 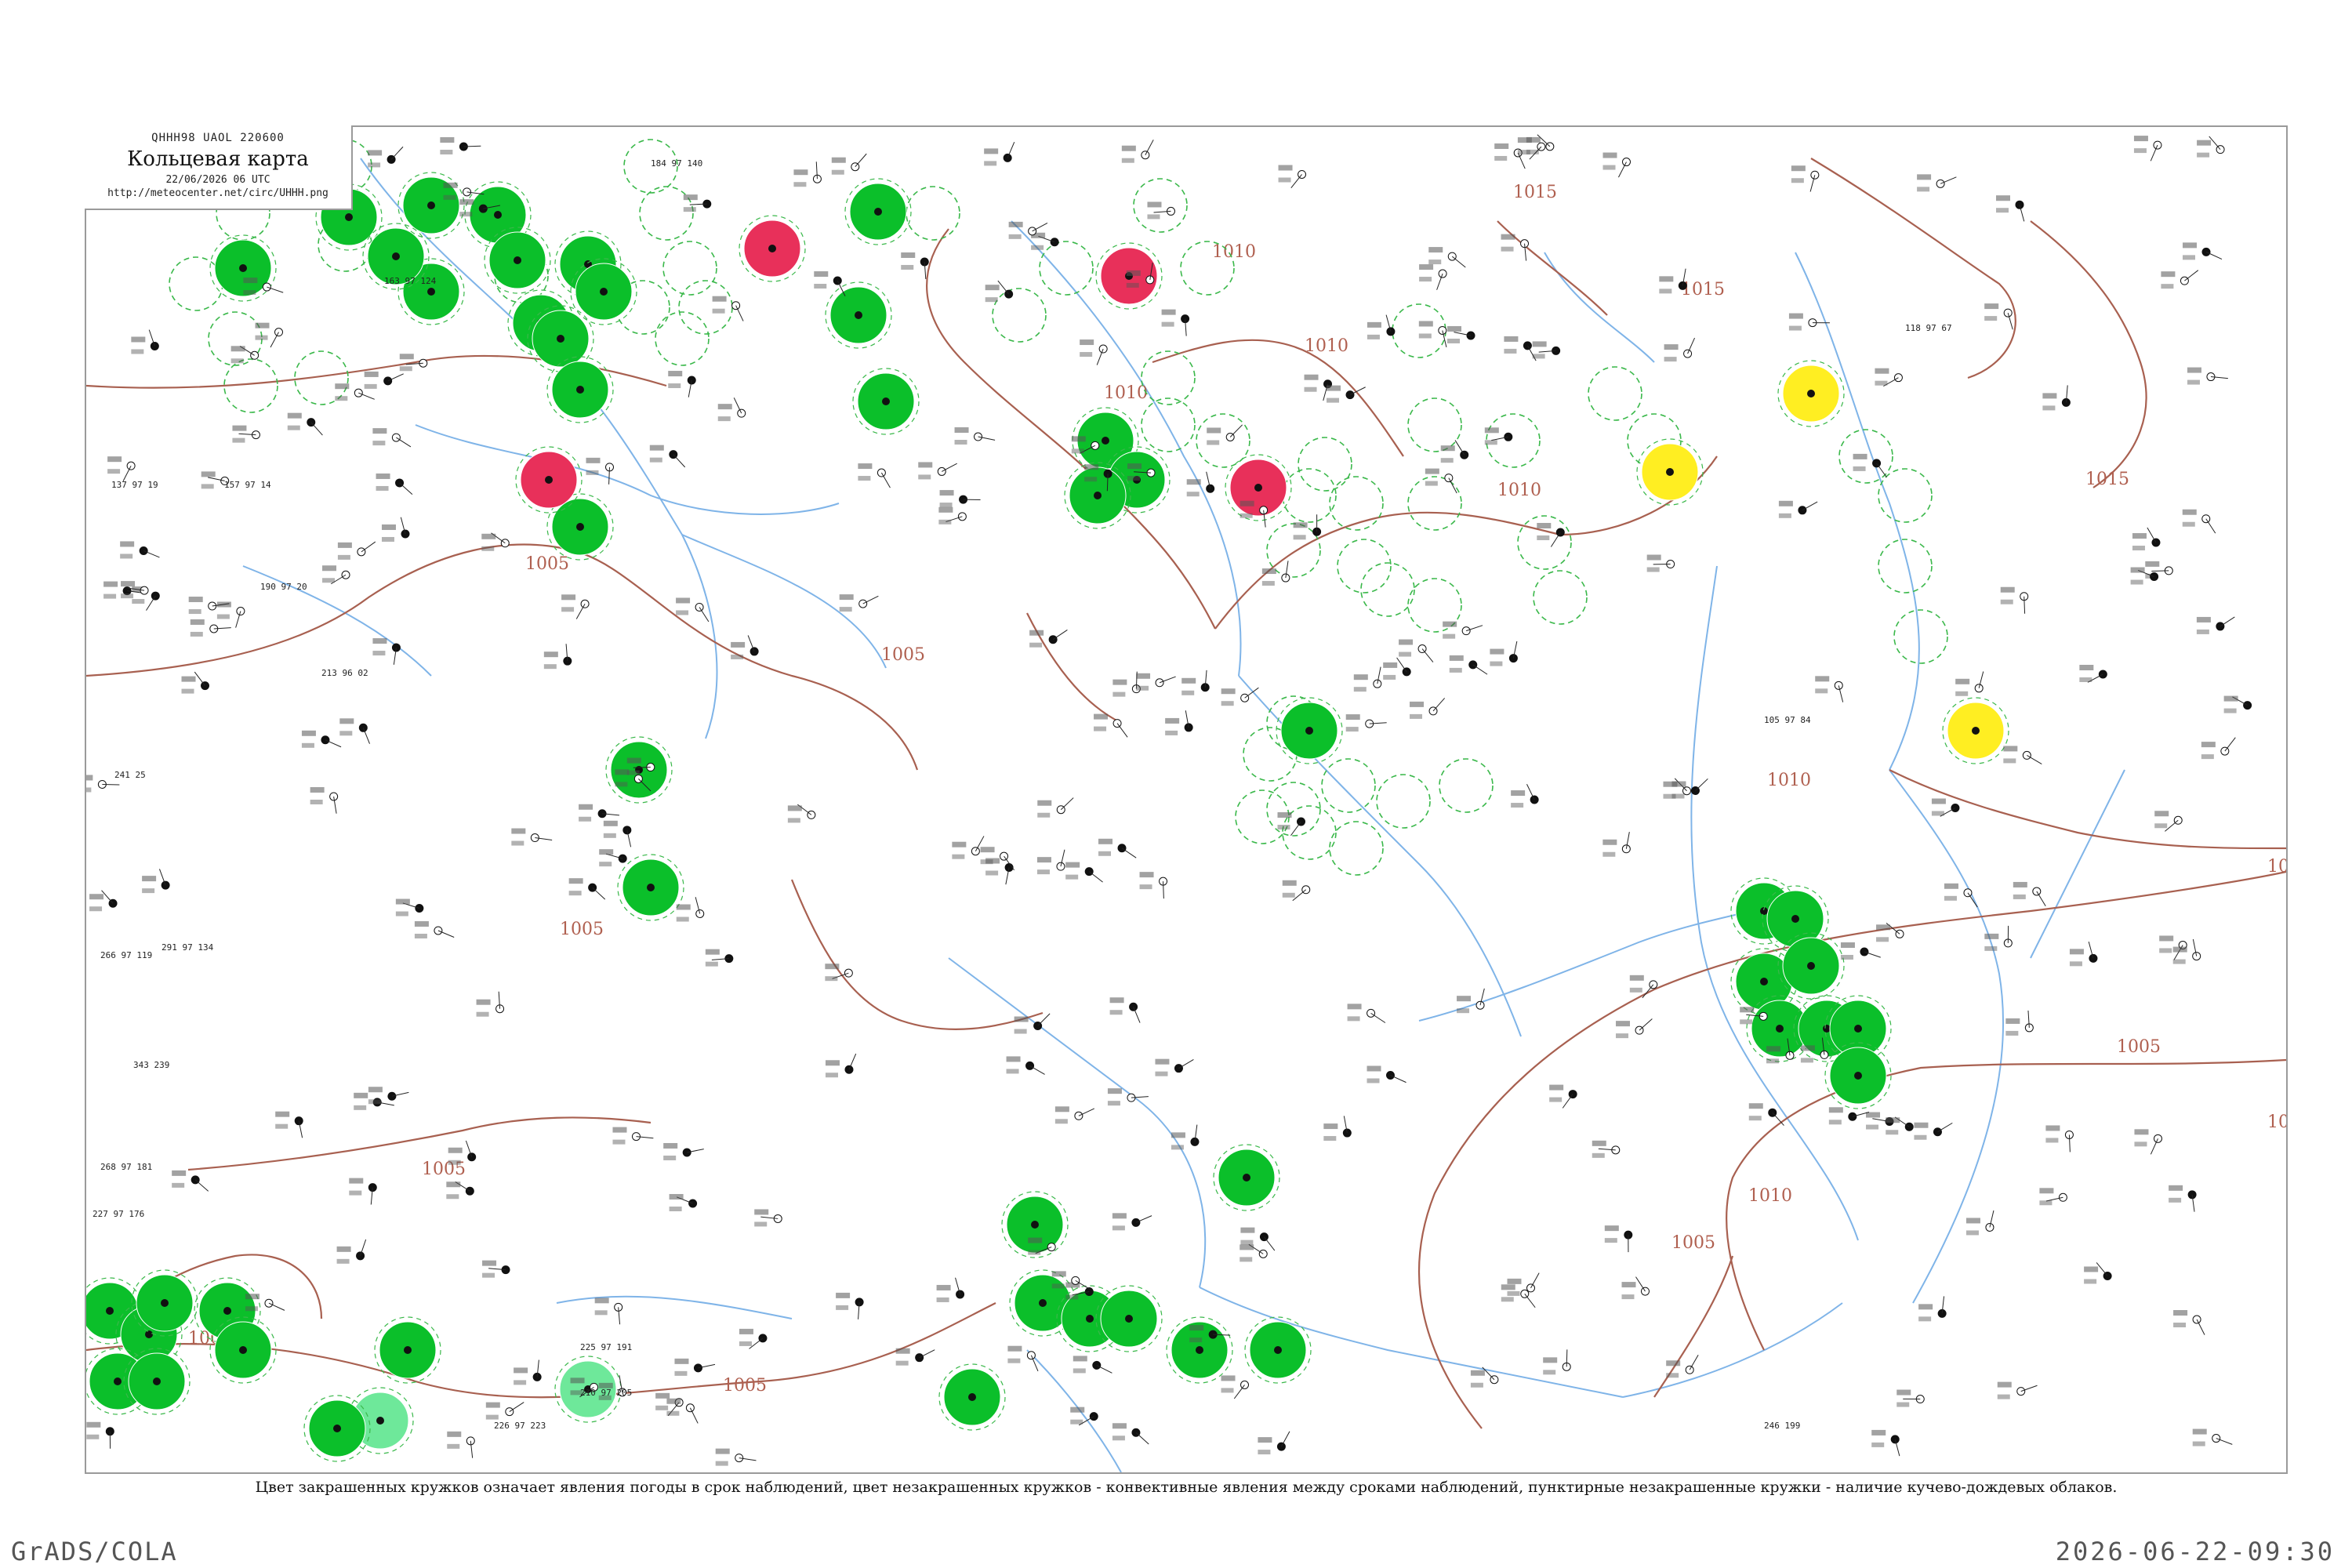 What do you see at coordinates (134, 485) in the screenshot?
I see `station-value: 137 97 19` at bounding box center [134, 485].